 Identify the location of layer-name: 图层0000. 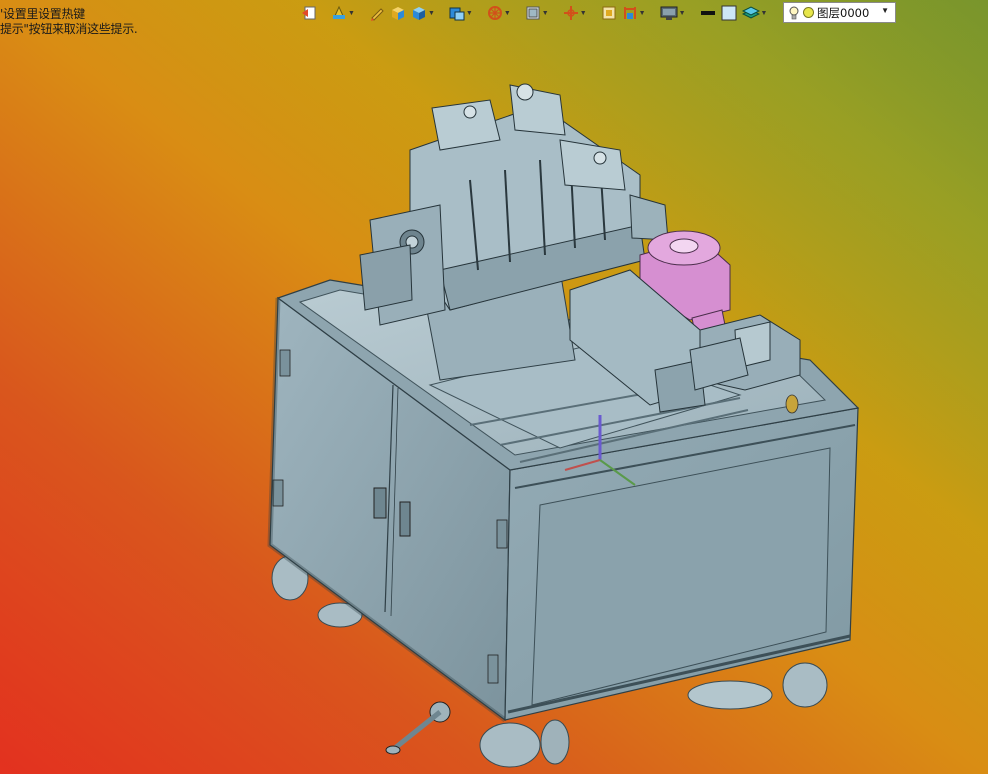
(843, 12).